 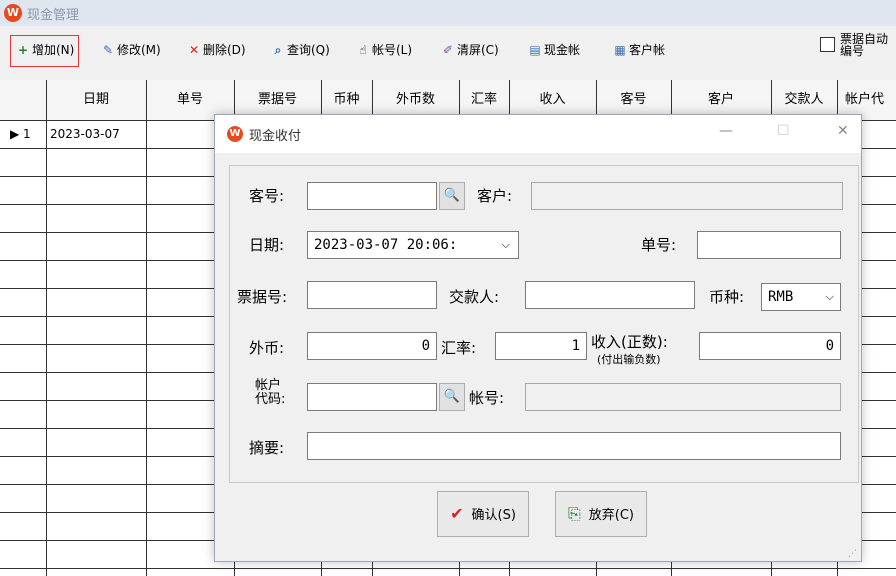 I want to click on account-no-label: 帐号:, so click(x=487, y=398).